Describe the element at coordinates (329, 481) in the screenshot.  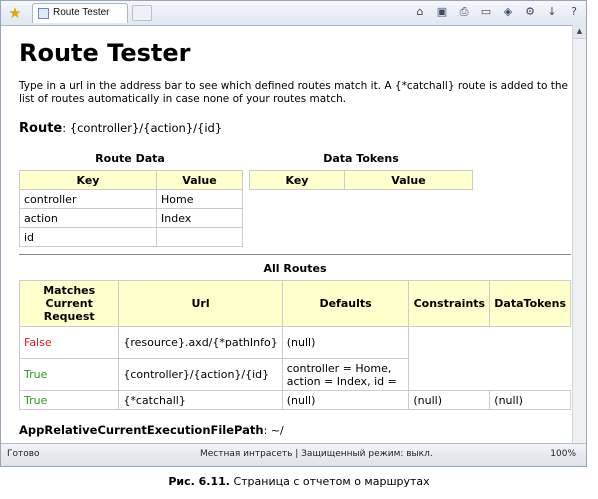
I see `figure-text: Страница с отчетом о маршрутах` at that location.